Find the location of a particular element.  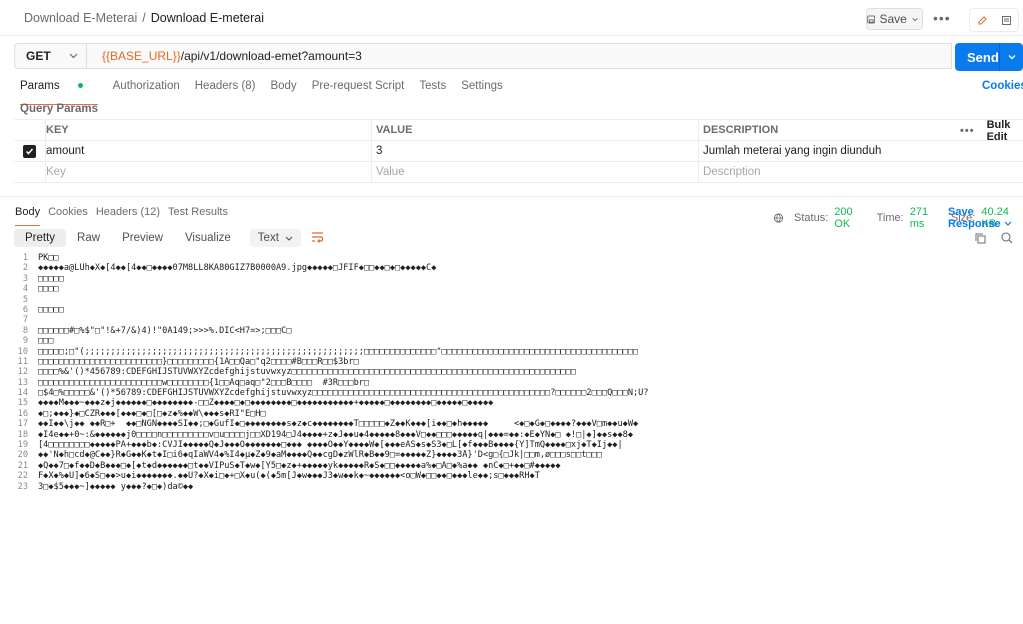

line-text: □□□ is located at coordinates (46, 341).